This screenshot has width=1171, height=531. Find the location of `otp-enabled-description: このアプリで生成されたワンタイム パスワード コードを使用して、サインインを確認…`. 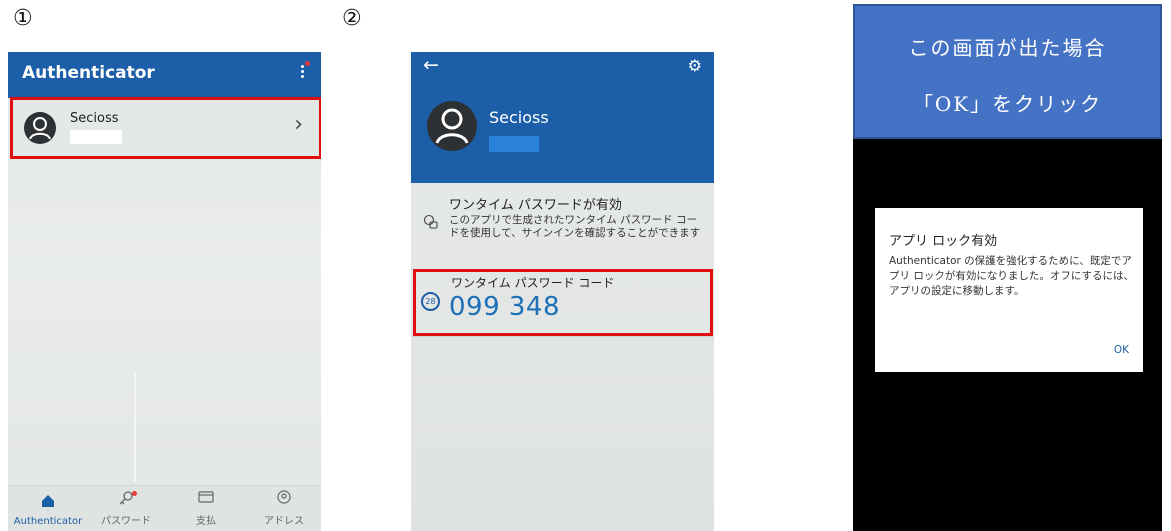

otp-enabled-description: このアプリで生成されたワンタイム パスワード コードを使用して、サインインを確認… is located at coordinates (575, 226).